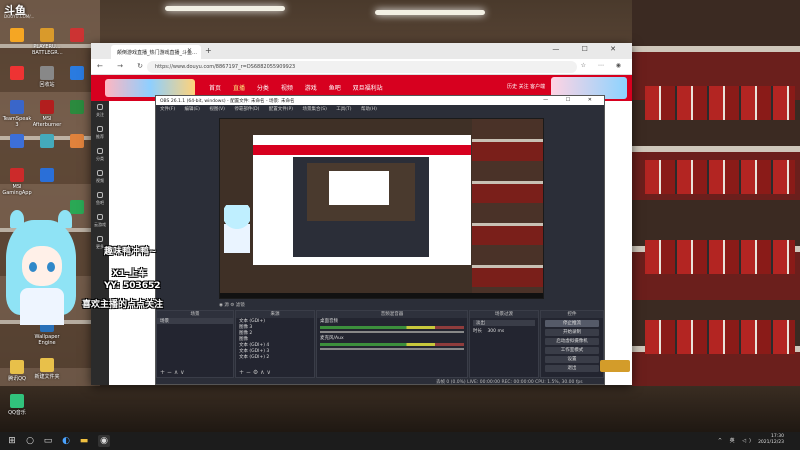 The width and height of the screenshot is (800, 450). I want to click on rail-item: 关注, so click(100, 112).